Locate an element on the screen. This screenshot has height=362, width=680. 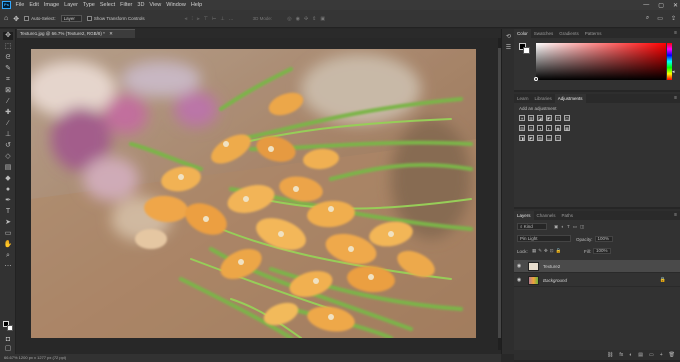
tab-paths: Paths is located at coordinates (568, 215).